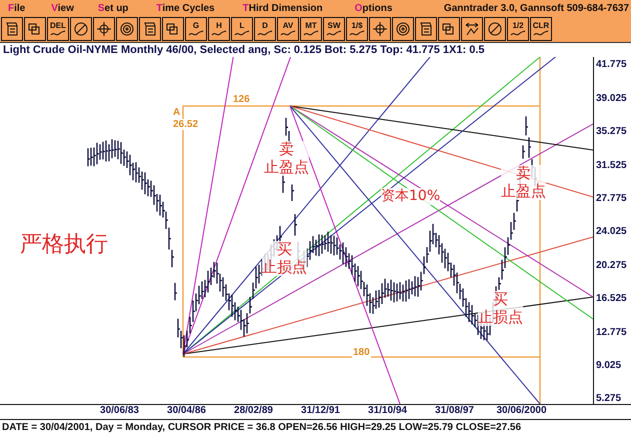 The width and height of the screenshot is (631, 435). What do you see at coordinates (282, 8) in the screenshot?
I see `menu-item: THird Dimension` at bounding box center [282, 8].